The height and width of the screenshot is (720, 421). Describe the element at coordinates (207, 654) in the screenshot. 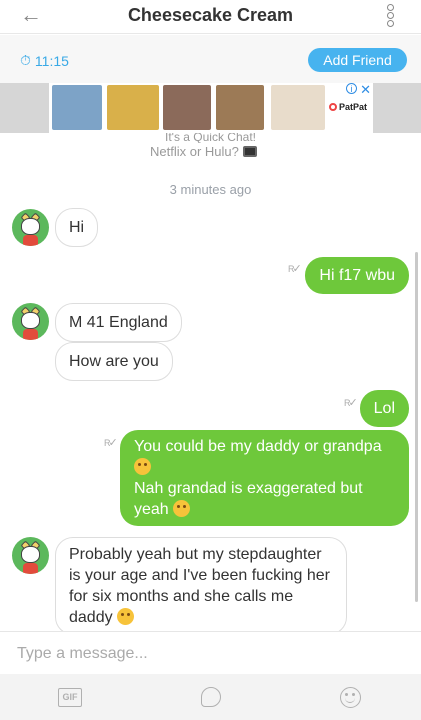

I see `message-input` at that location.